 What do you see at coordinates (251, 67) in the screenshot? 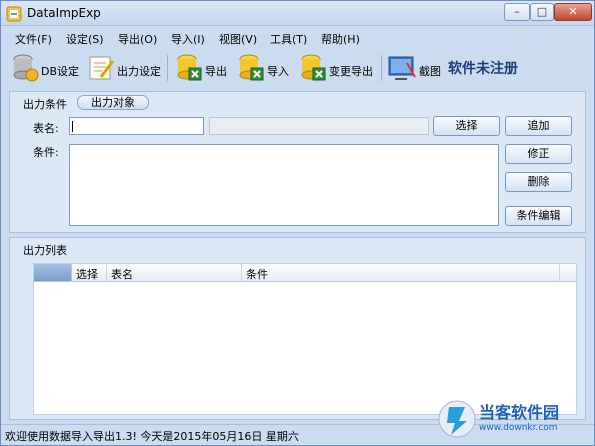
I see `database-import-icon` at bounding box center [251, 67].